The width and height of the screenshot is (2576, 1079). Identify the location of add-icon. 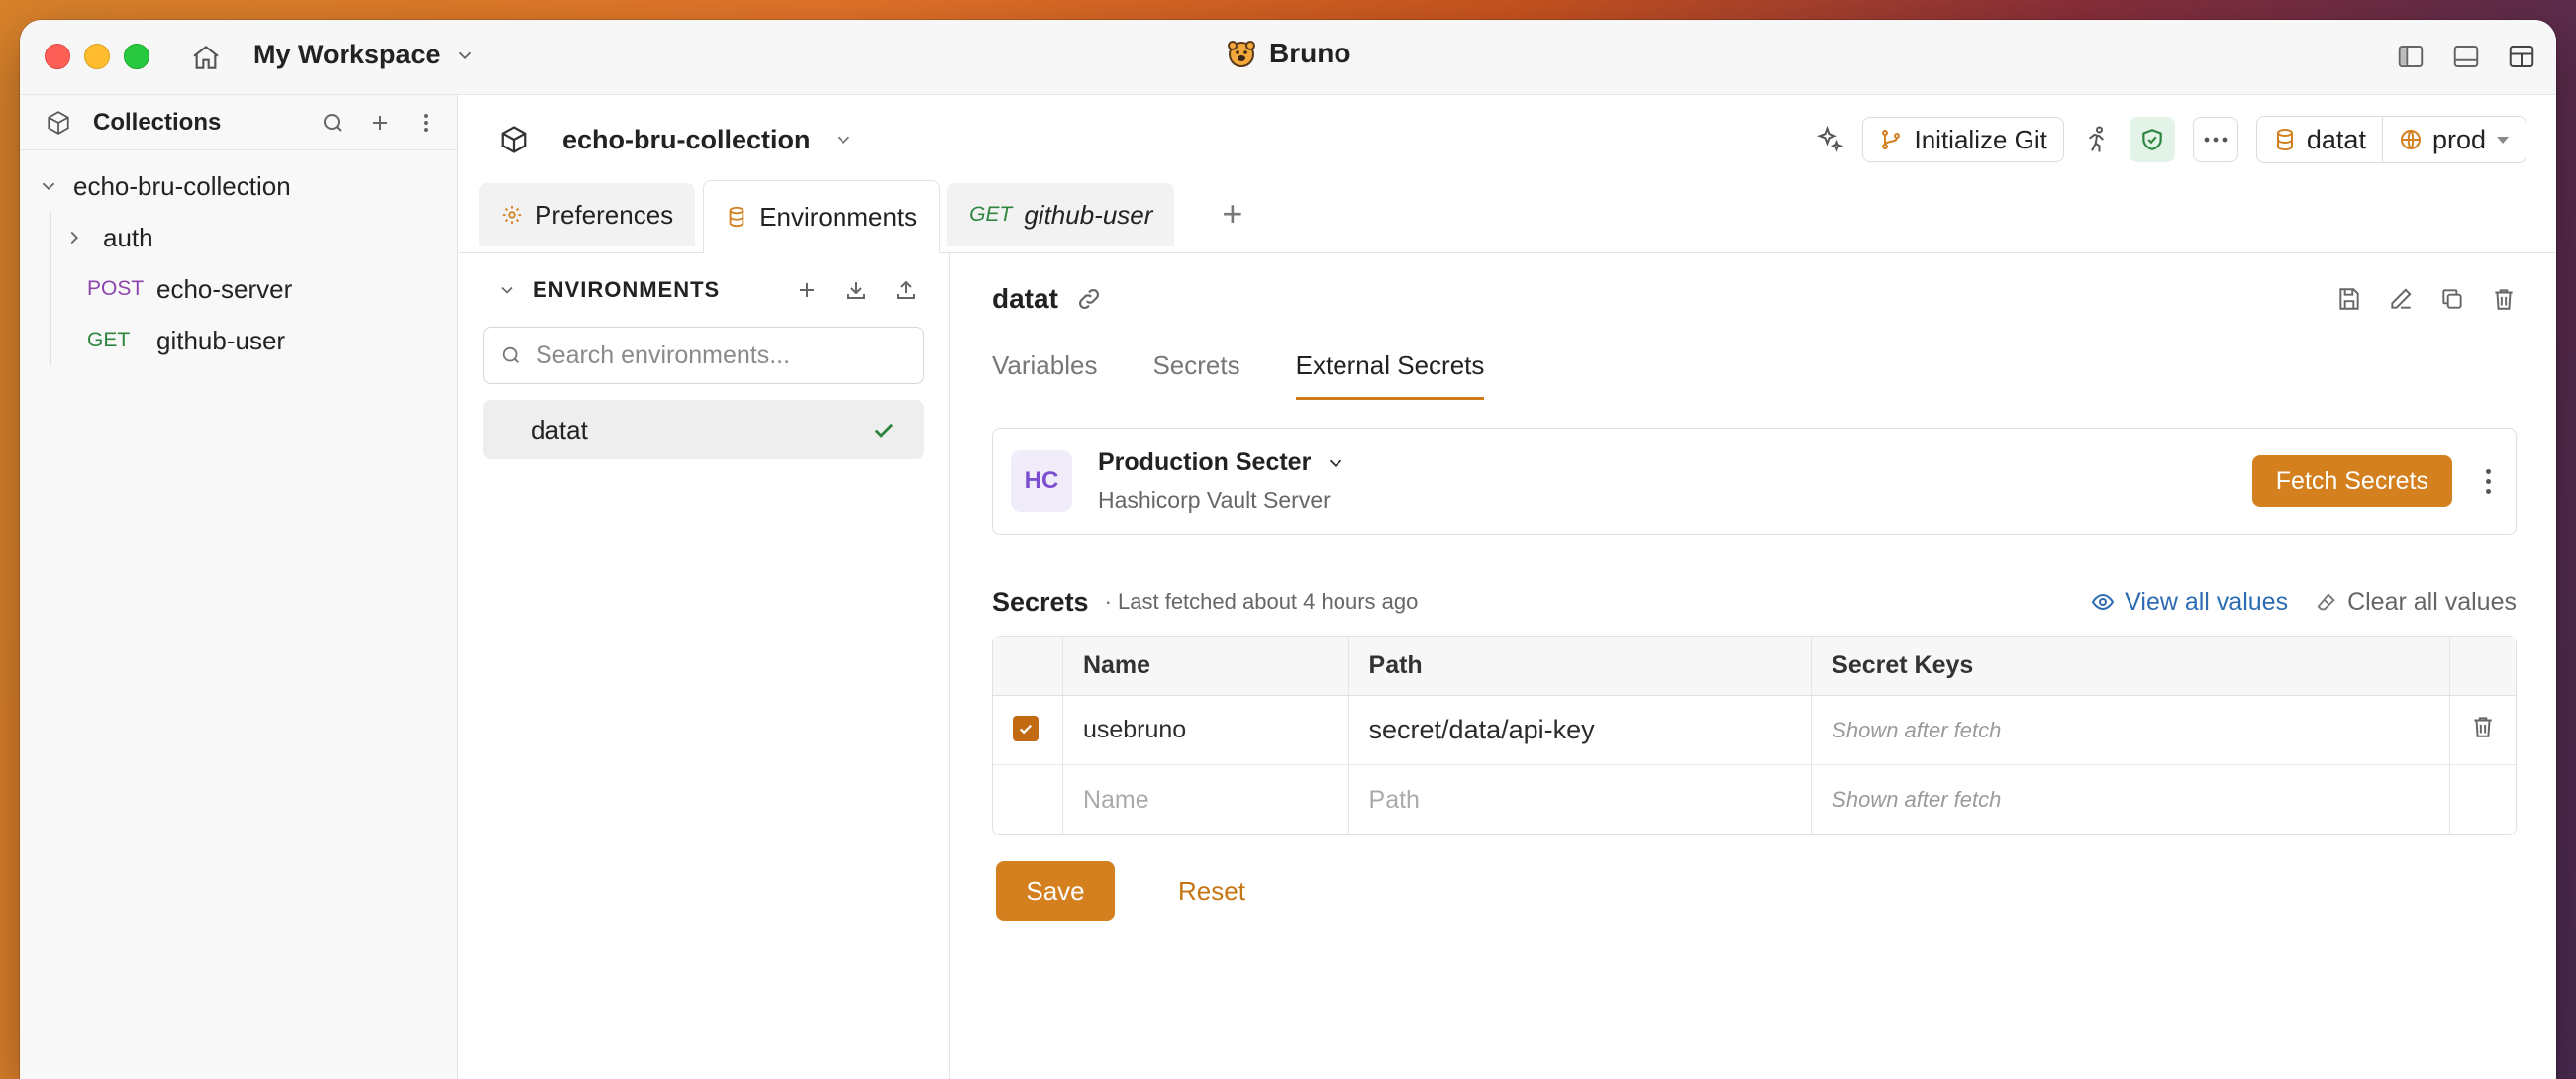
(380, 123).